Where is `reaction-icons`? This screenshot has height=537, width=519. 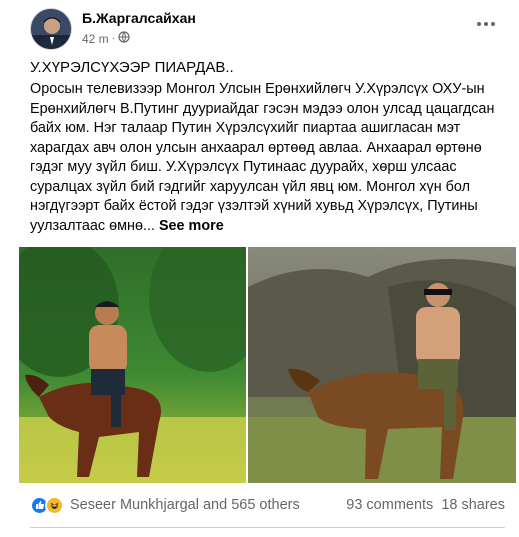 reaction-icons is located at coordinates (47, 505).